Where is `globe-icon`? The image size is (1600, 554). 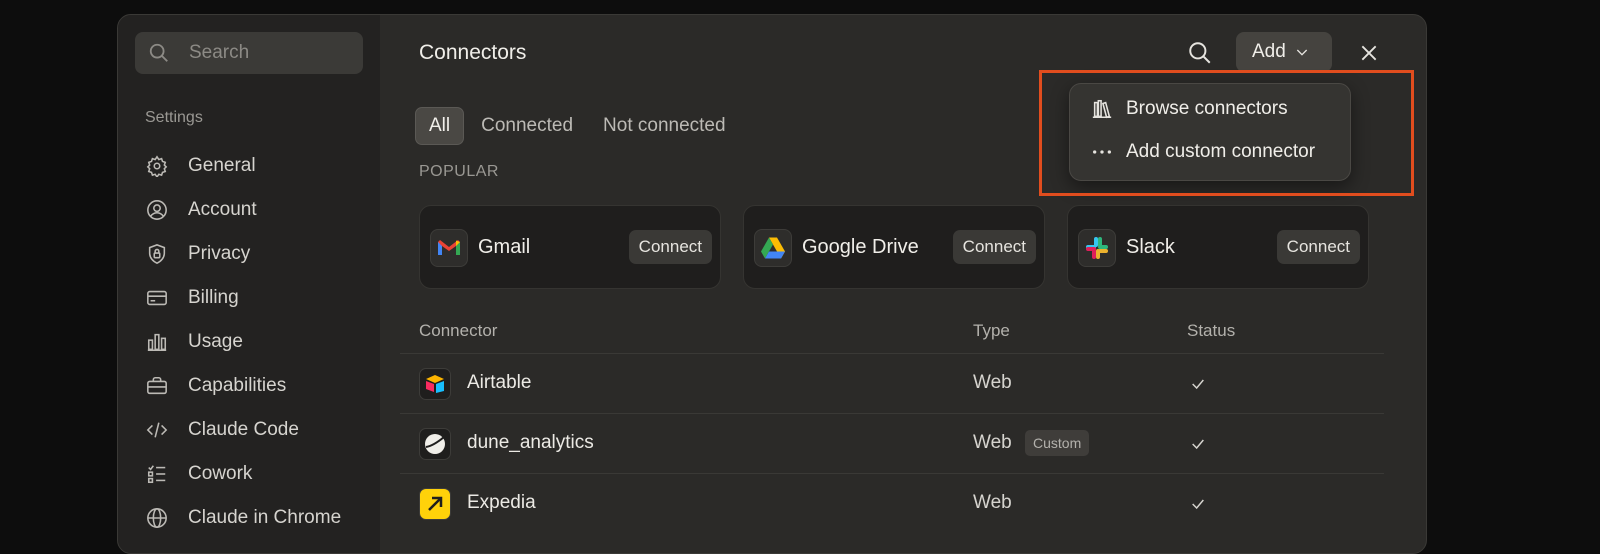
globe-icon is located at coordinates (157, 518).